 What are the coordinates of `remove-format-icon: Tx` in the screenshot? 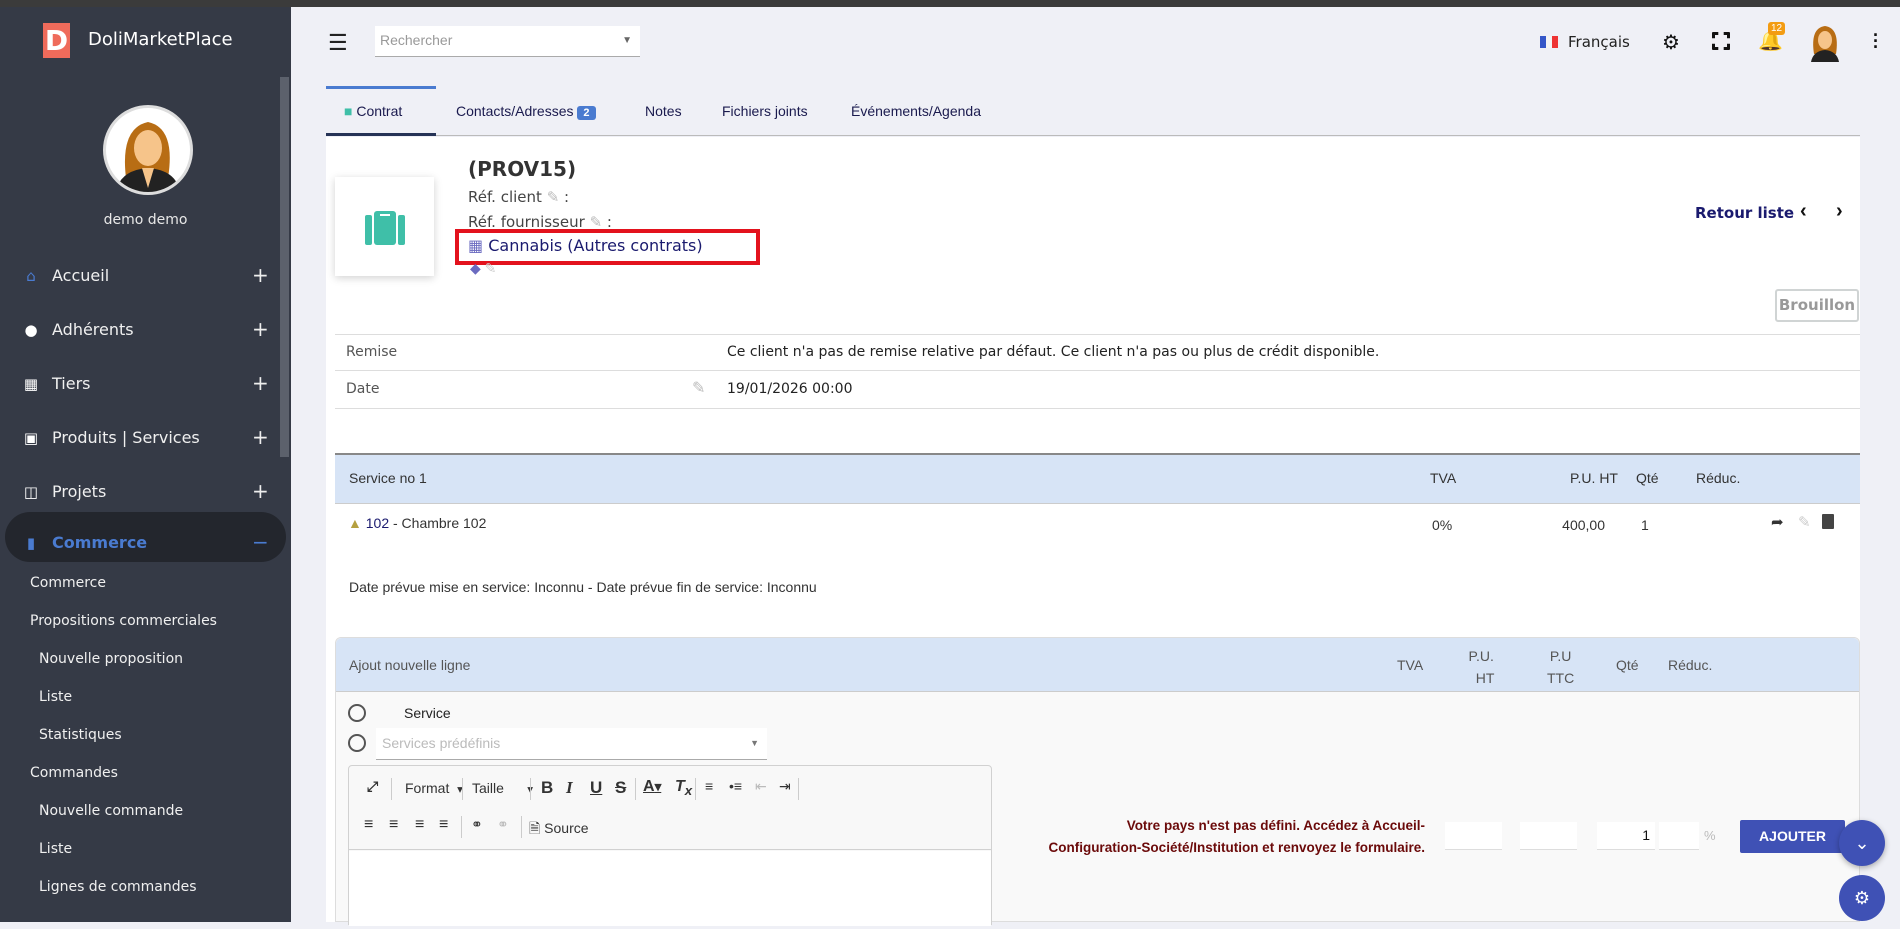 It's located at (683, 788).